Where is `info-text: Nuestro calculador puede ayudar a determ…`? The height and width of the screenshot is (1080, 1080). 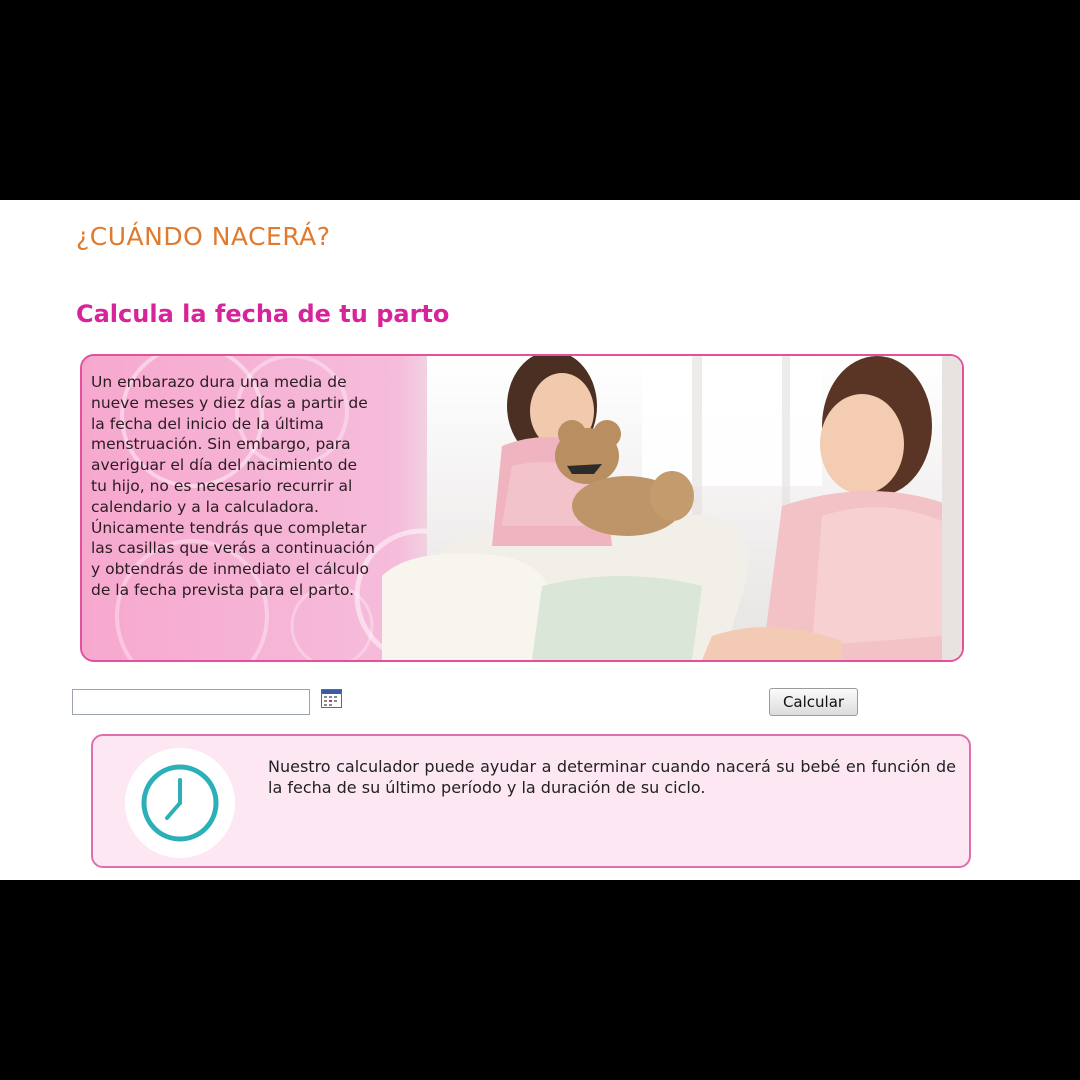
info-text: Nuestro calculador puede ayudar a determ… is located at coordinates (612, 777).